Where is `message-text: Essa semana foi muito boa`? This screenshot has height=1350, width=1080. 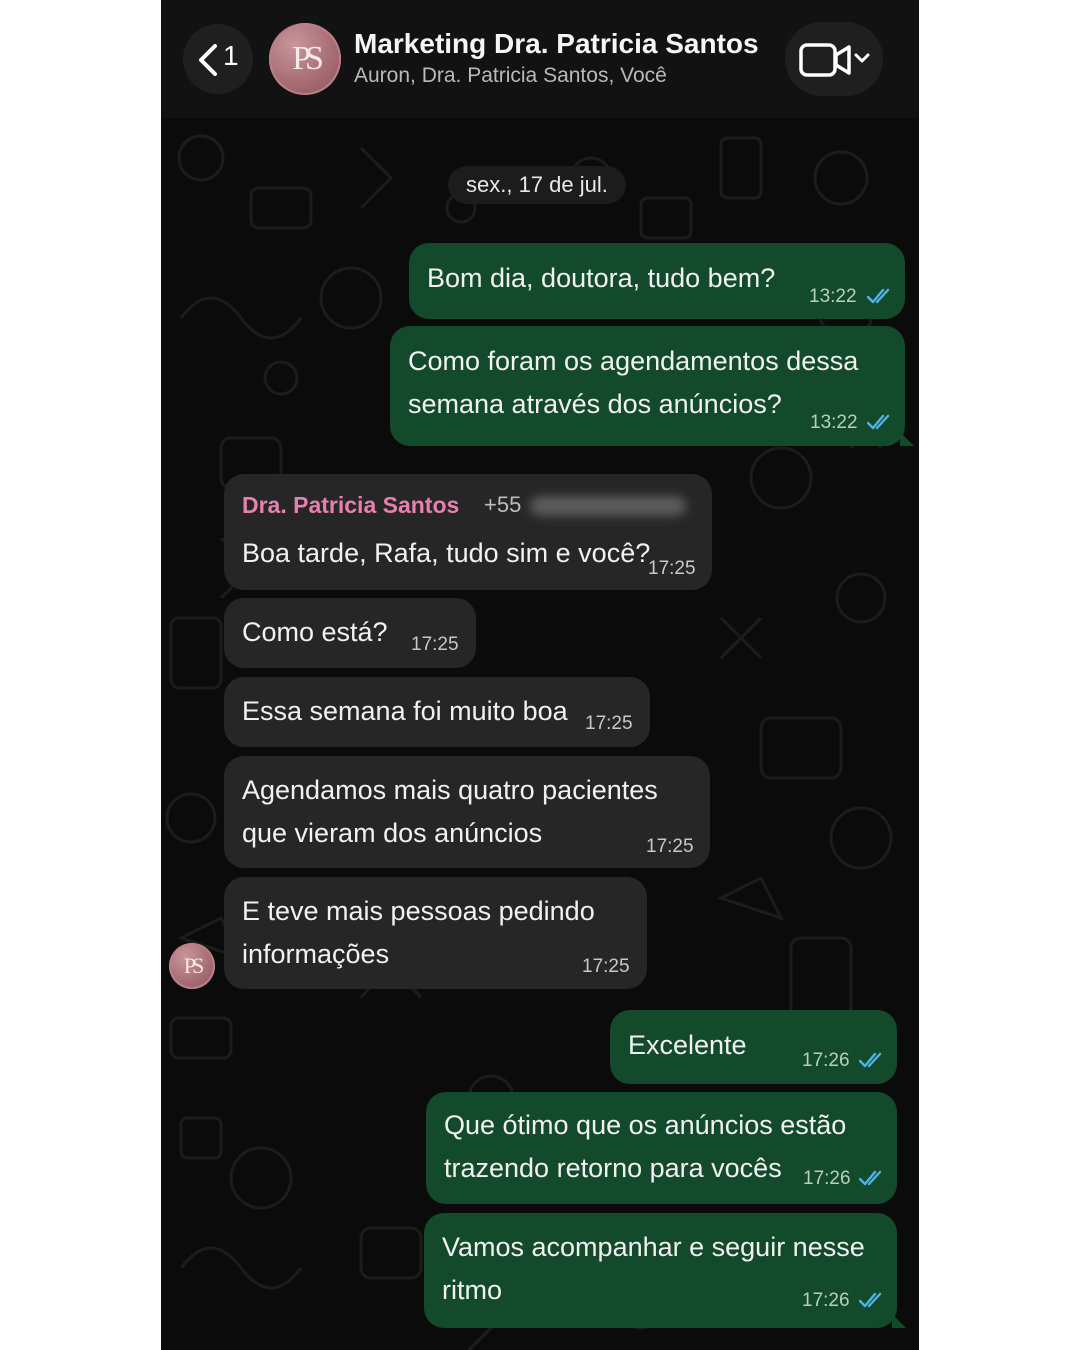 message-text: Essa semana foi muito boa is located at coordinates (405, 711).